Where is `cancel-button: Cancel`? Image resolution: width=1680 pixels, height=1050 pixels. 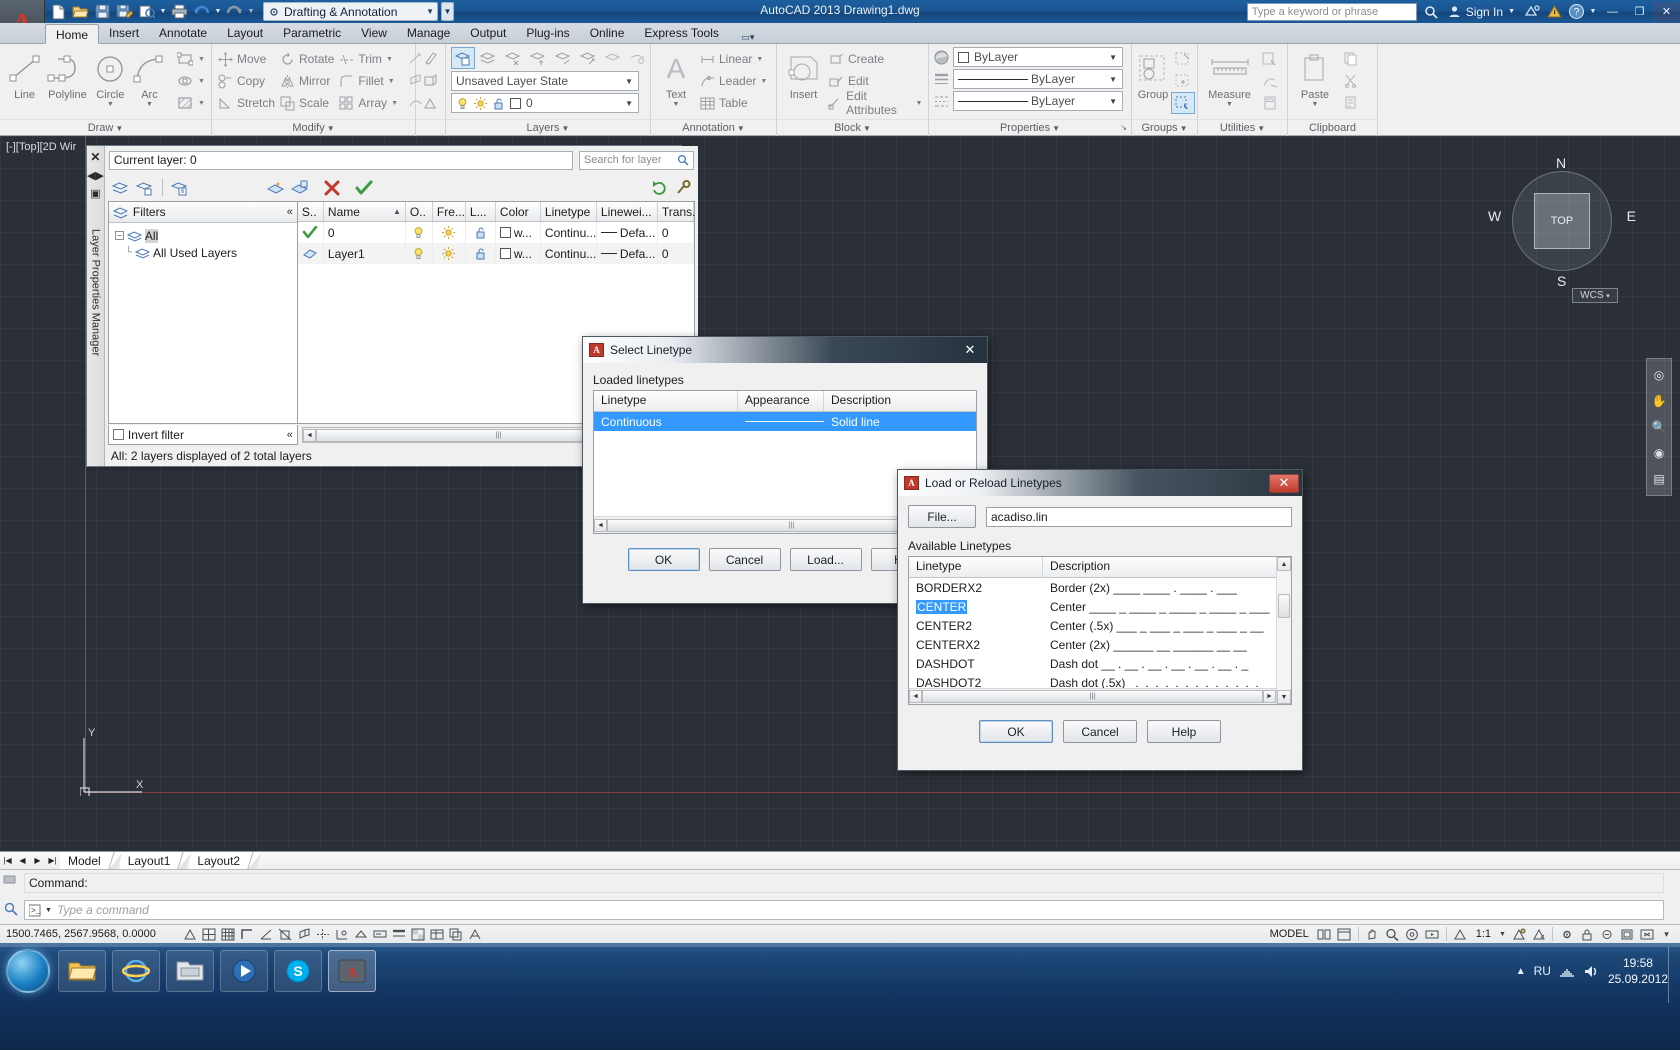 cancel-button: Cancel is located at coordinates (1100, 731).